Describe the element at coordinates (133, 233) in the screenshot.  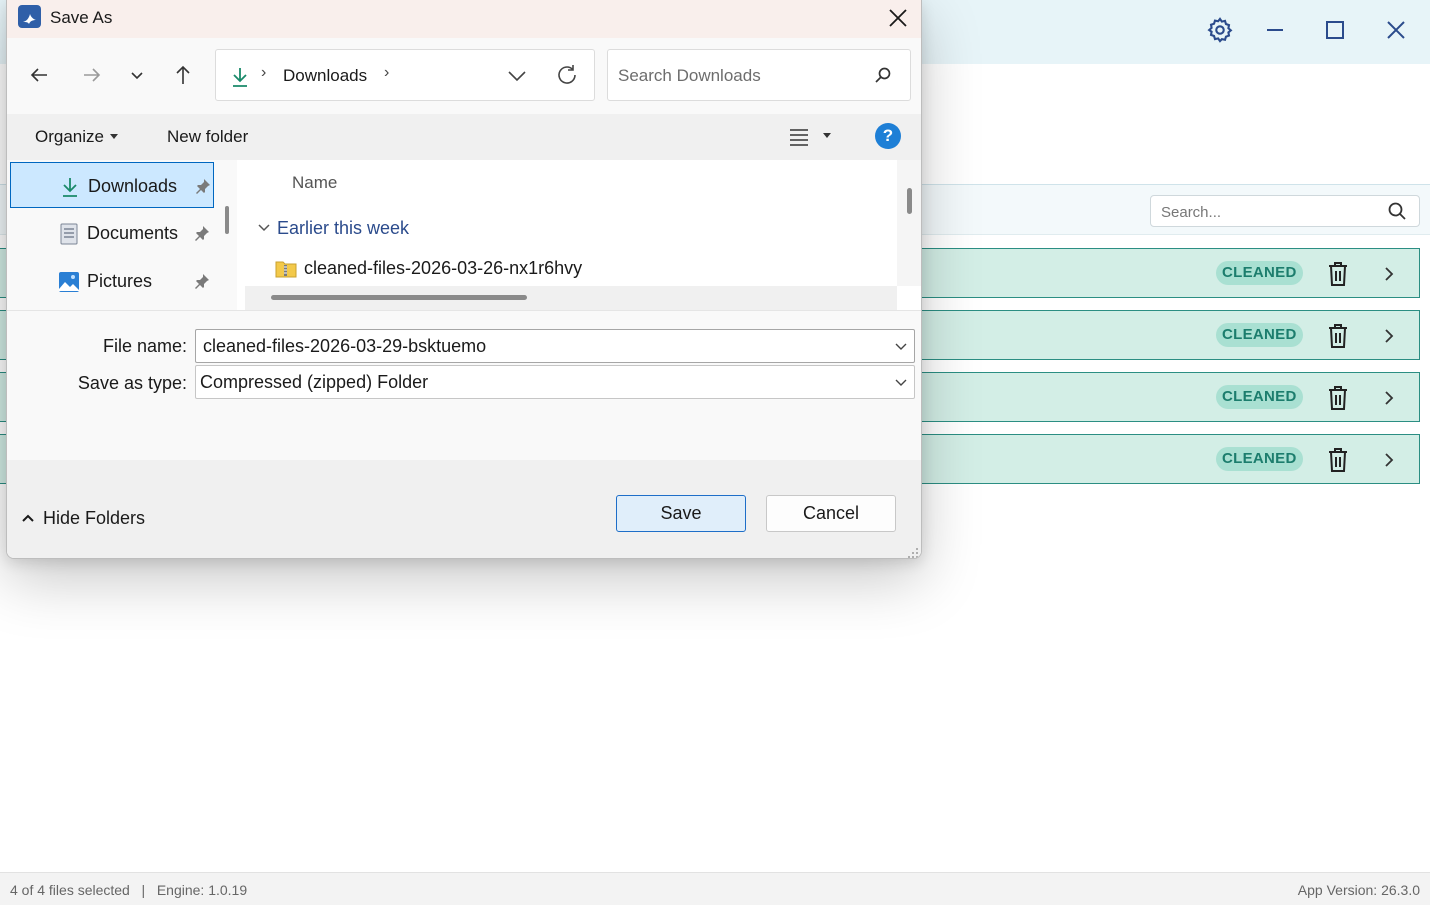
I see `nav-item-label: Documents` at that location.